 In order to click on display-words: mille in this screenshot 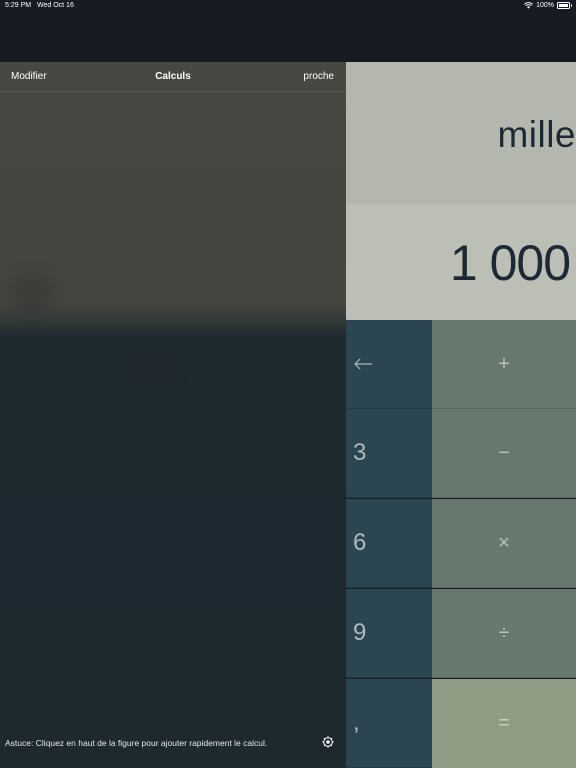, I will do `click(536, 134)`.